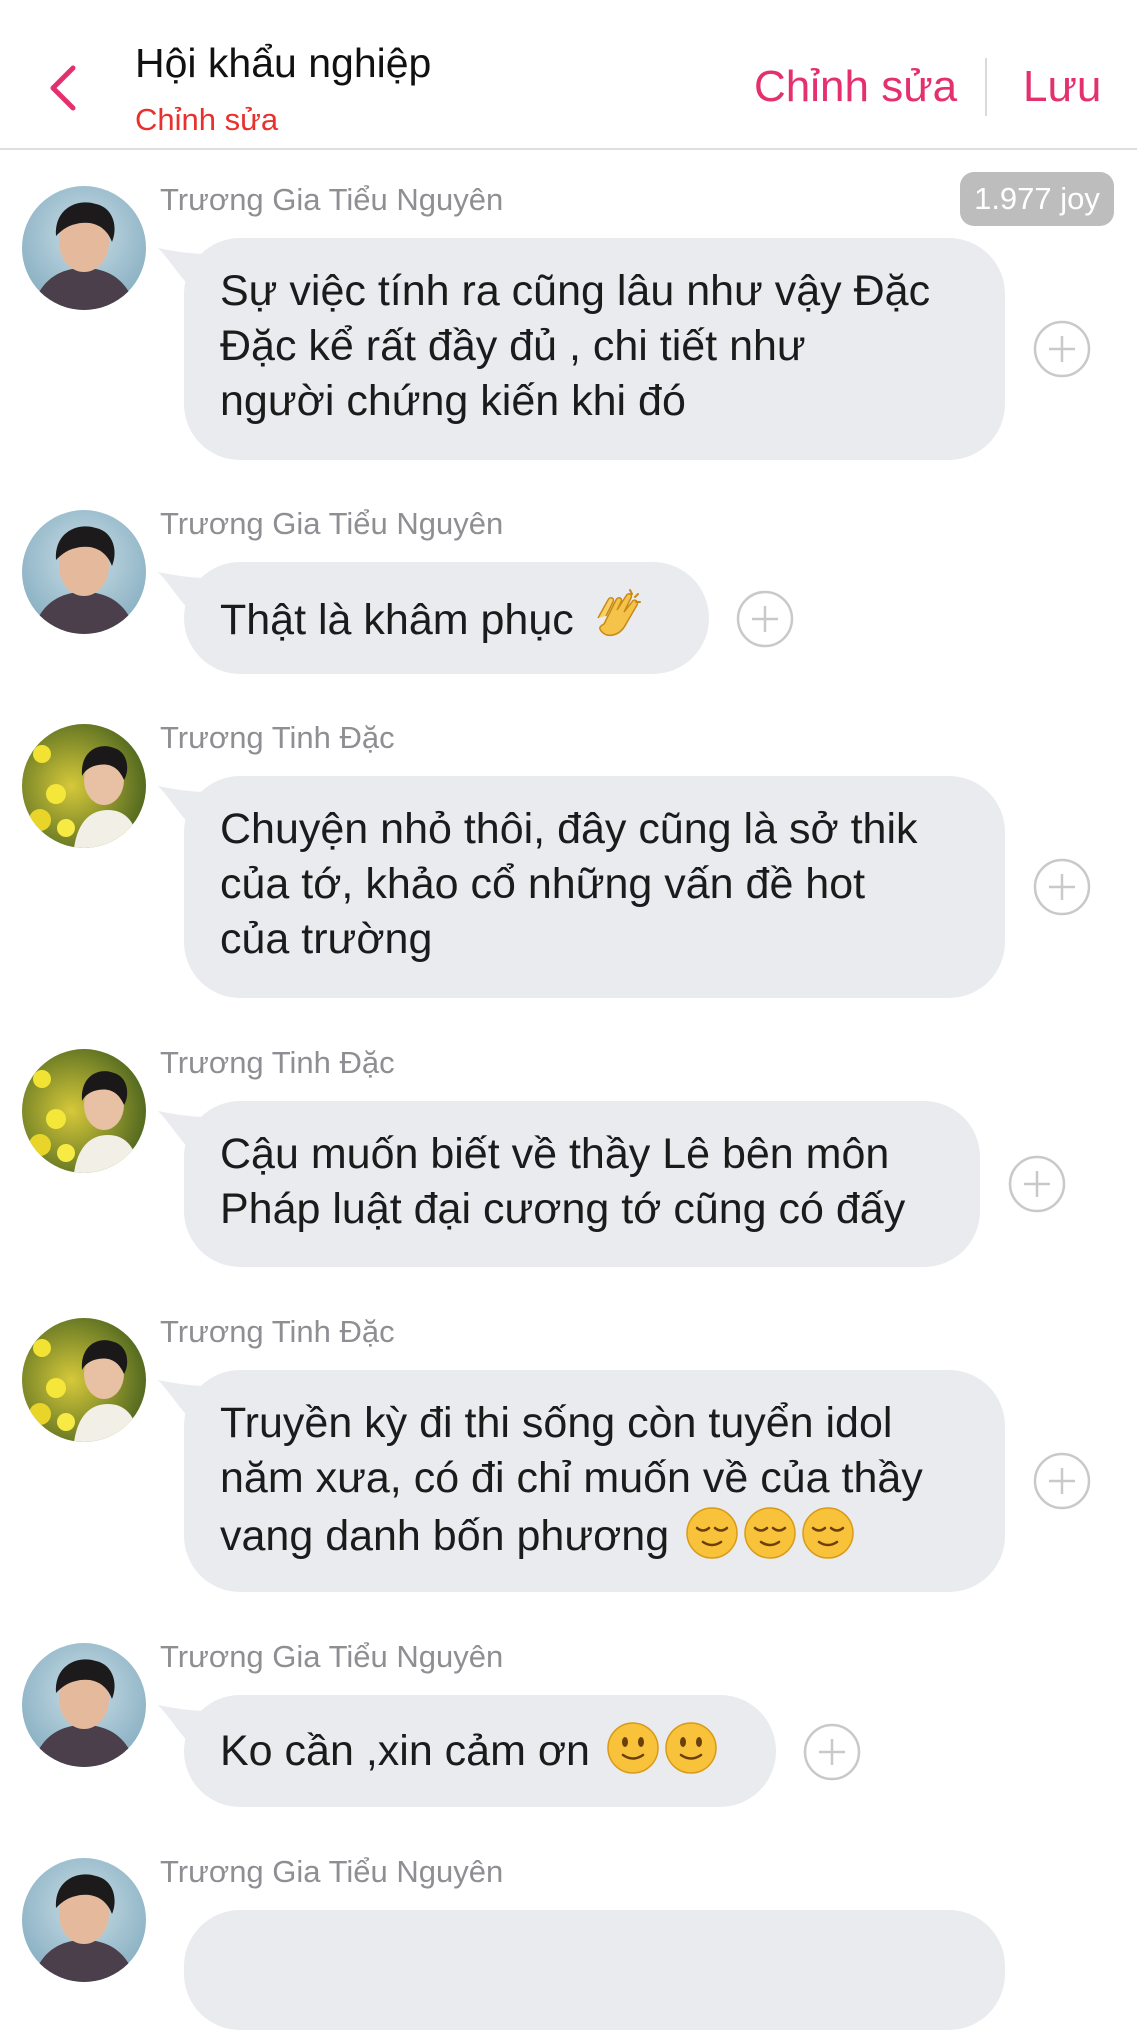 Image resolution: width=1137 pixels, height=2030 pixels. Describe the element at coordinates (571, 1478) in the screenshot. I see `message-line: năm xưa, có đi chỉ muốn về của thầy` at that location.